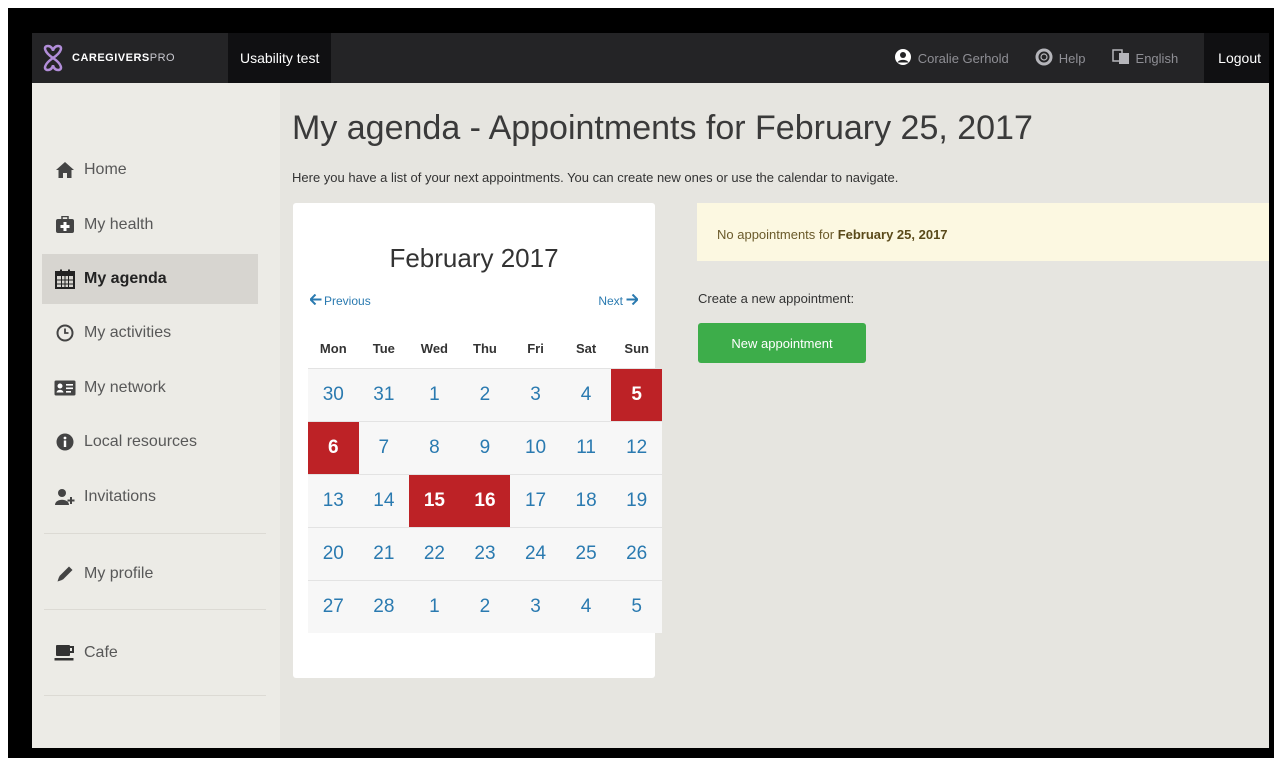  Describe the element at coordinates (776, 298) in the screenshot. I see `create-appointment-label: Create a new appointment:` at that location.